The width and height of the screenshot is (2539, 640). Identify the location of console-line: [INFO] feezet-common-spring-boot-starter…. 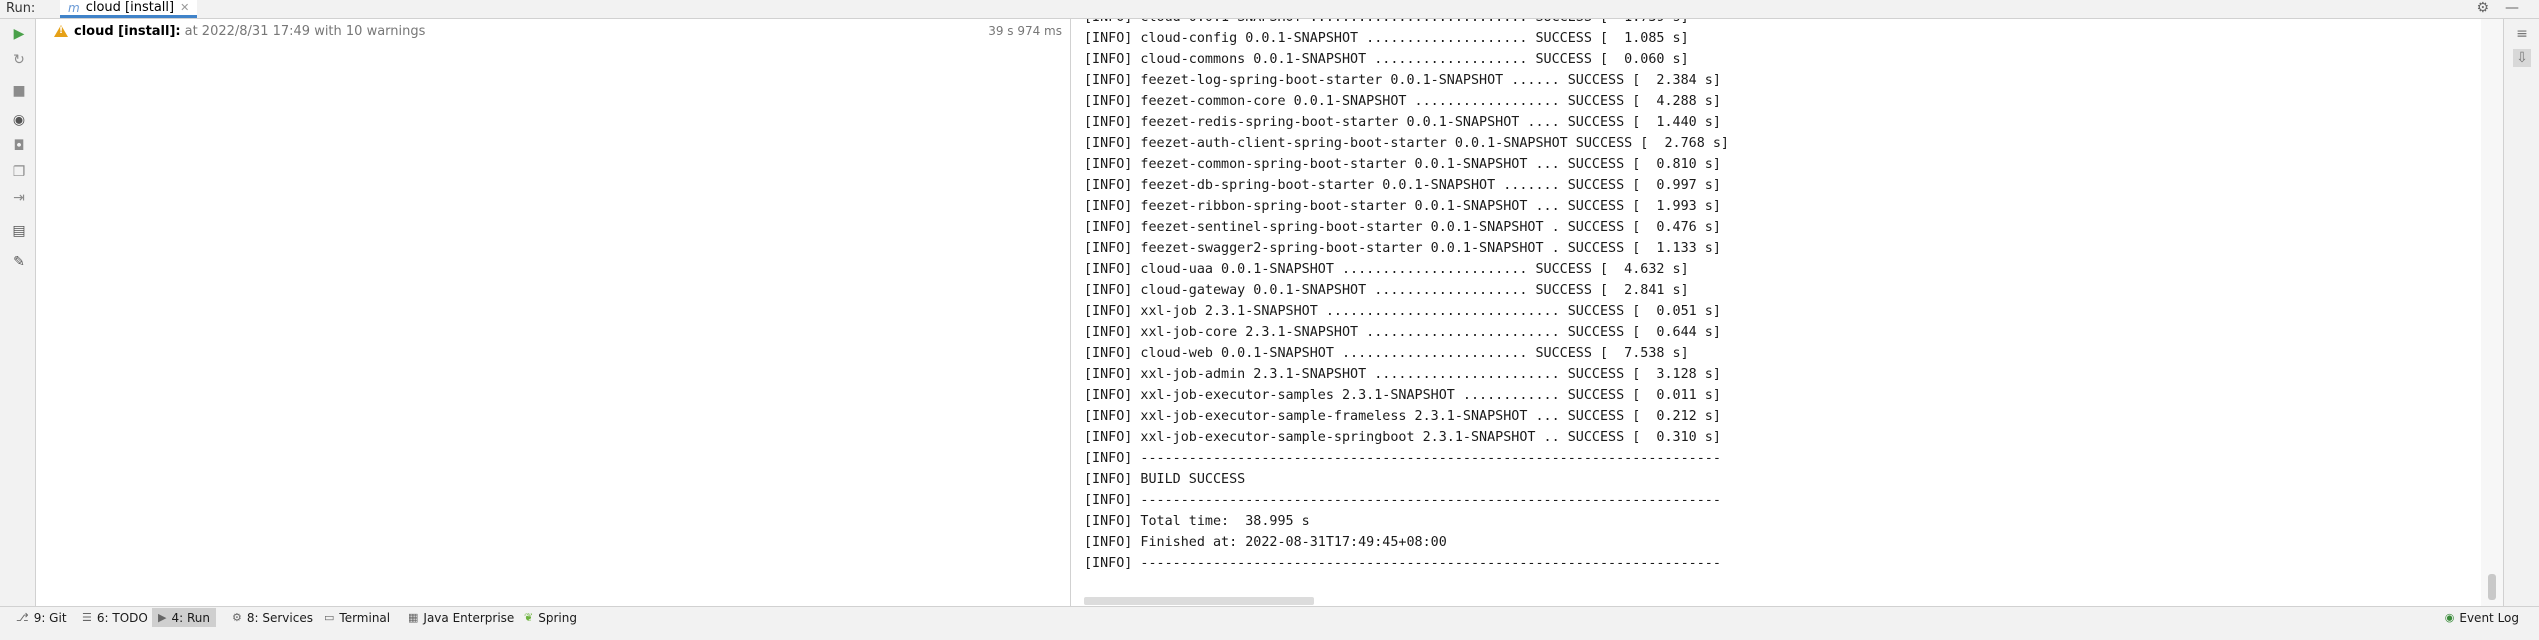
(1402, 164).